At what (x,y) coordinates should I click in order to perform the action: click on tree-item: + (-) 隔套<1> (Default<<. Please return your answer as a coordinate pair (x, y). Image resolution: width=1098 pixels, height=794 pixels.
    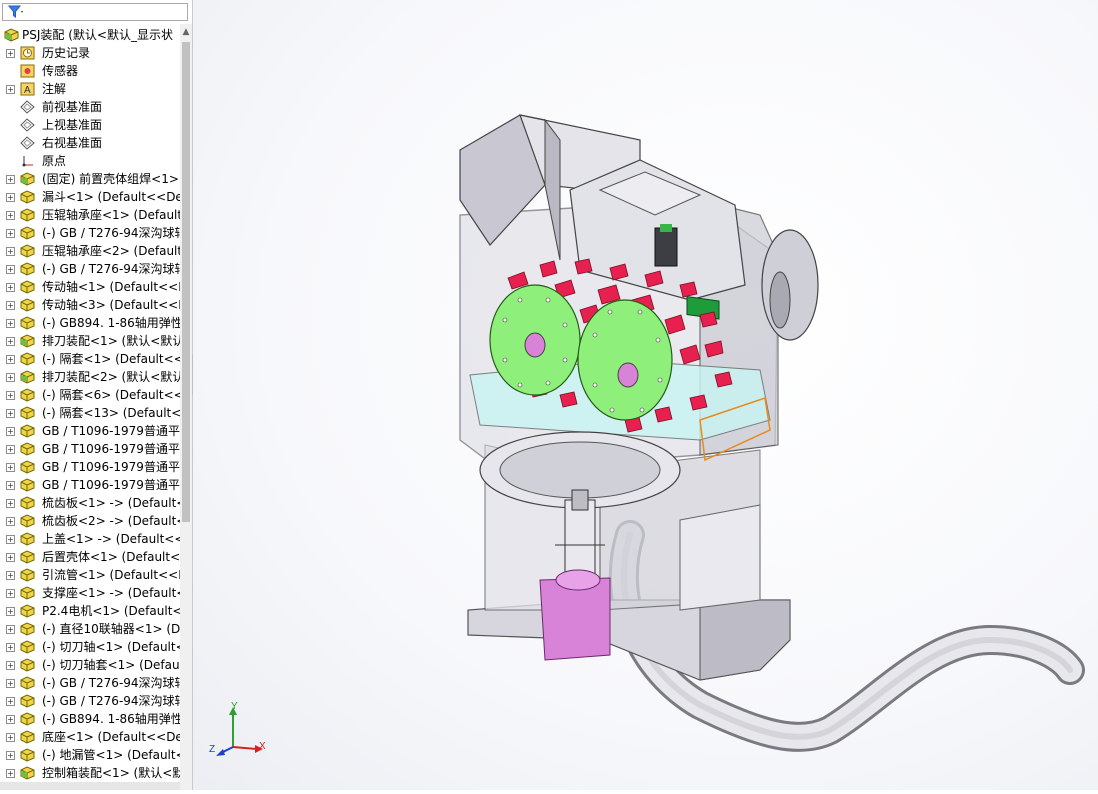
    Looking at the image, I should click on (90, 359).